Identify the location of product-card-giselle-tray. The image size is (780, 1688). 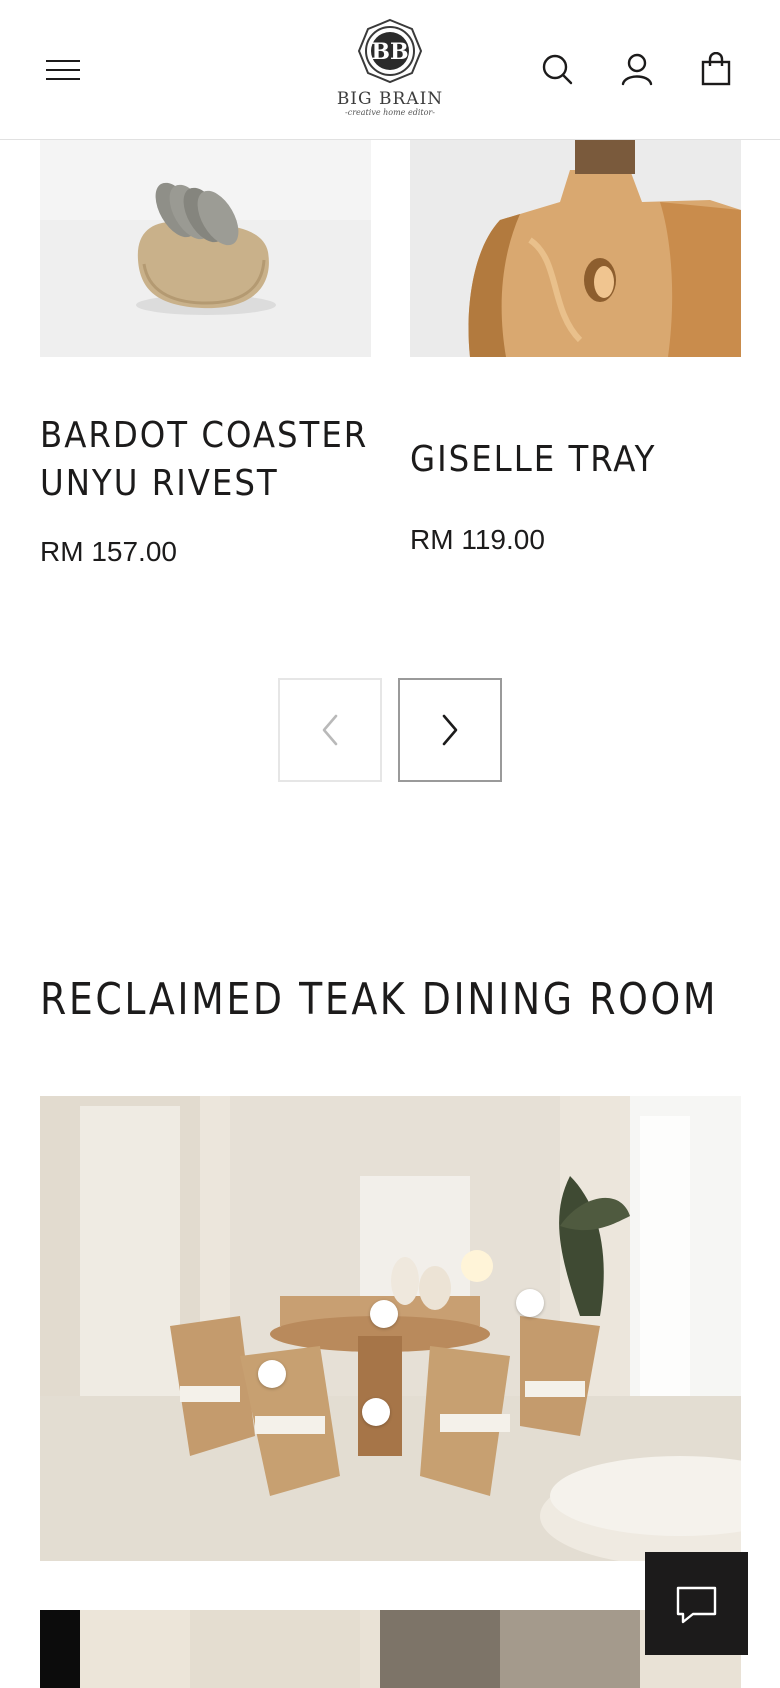
(575, 248).